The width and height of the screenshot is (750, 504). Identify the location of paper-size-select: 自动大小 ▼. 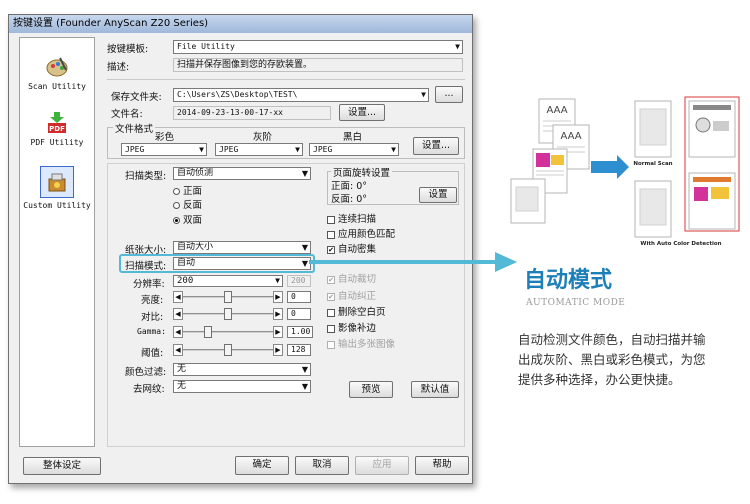
(242, 247).